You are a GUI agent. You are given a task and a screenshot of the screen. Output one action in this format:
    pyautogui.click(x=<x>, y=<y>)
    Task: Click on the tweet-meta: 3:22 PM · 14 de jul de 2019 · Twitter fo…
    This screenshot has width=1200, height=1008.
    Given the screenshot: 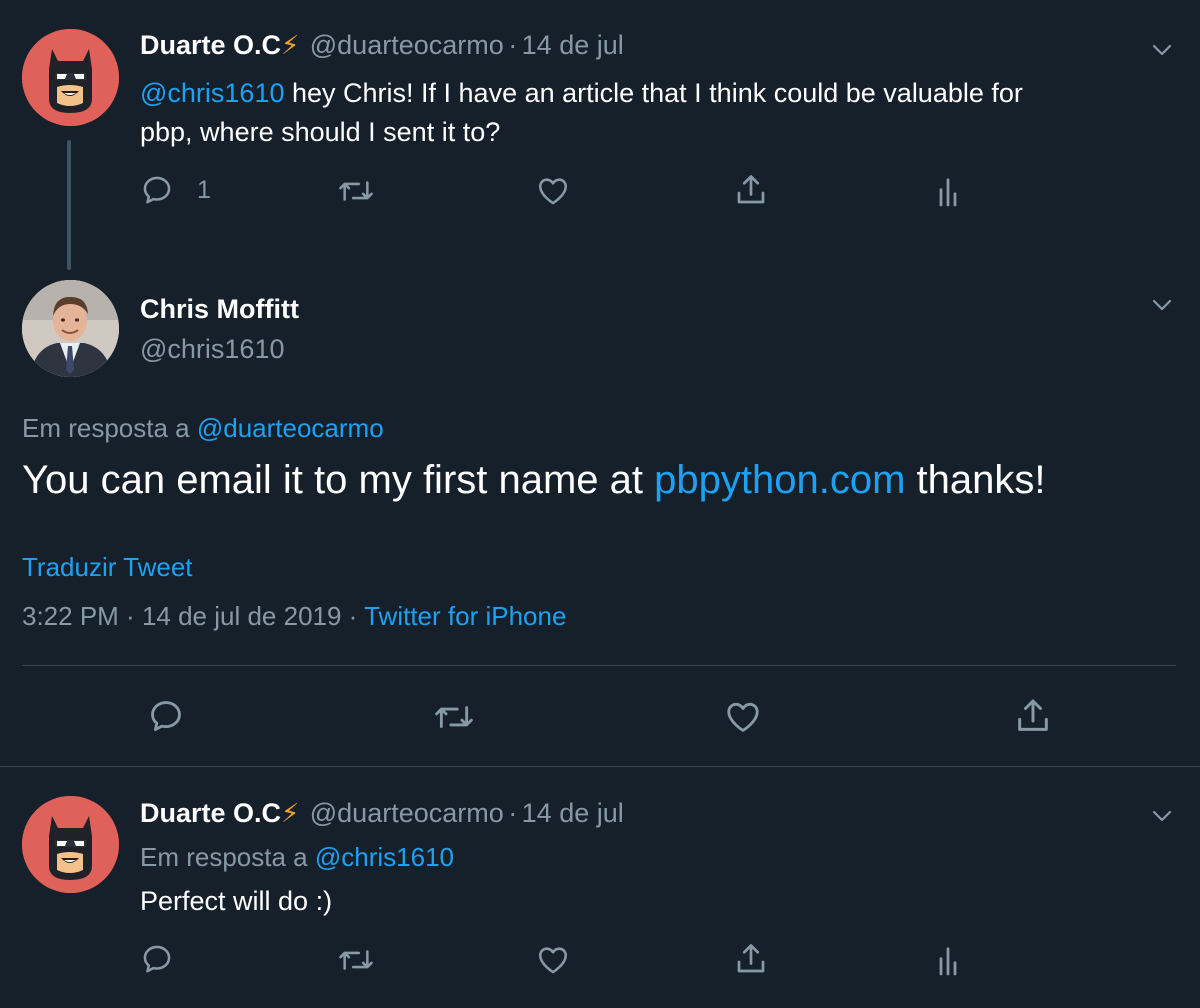 What is the action you would take?
    pyautogui.click(x=294, y=616)
    